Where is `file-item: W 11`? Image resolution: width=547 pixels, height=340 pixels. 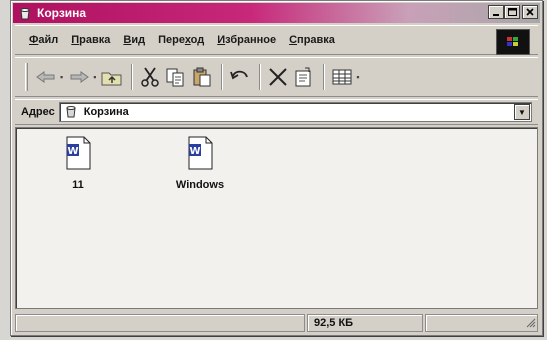
file-item: W 11 is located at coordinates (78, 163).